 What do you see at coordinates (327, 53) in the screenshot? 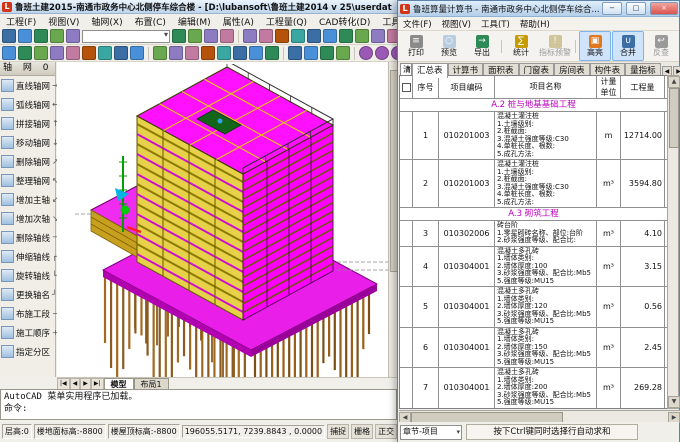
I see `zoom-in-icon` at bounding box center [327, 53].